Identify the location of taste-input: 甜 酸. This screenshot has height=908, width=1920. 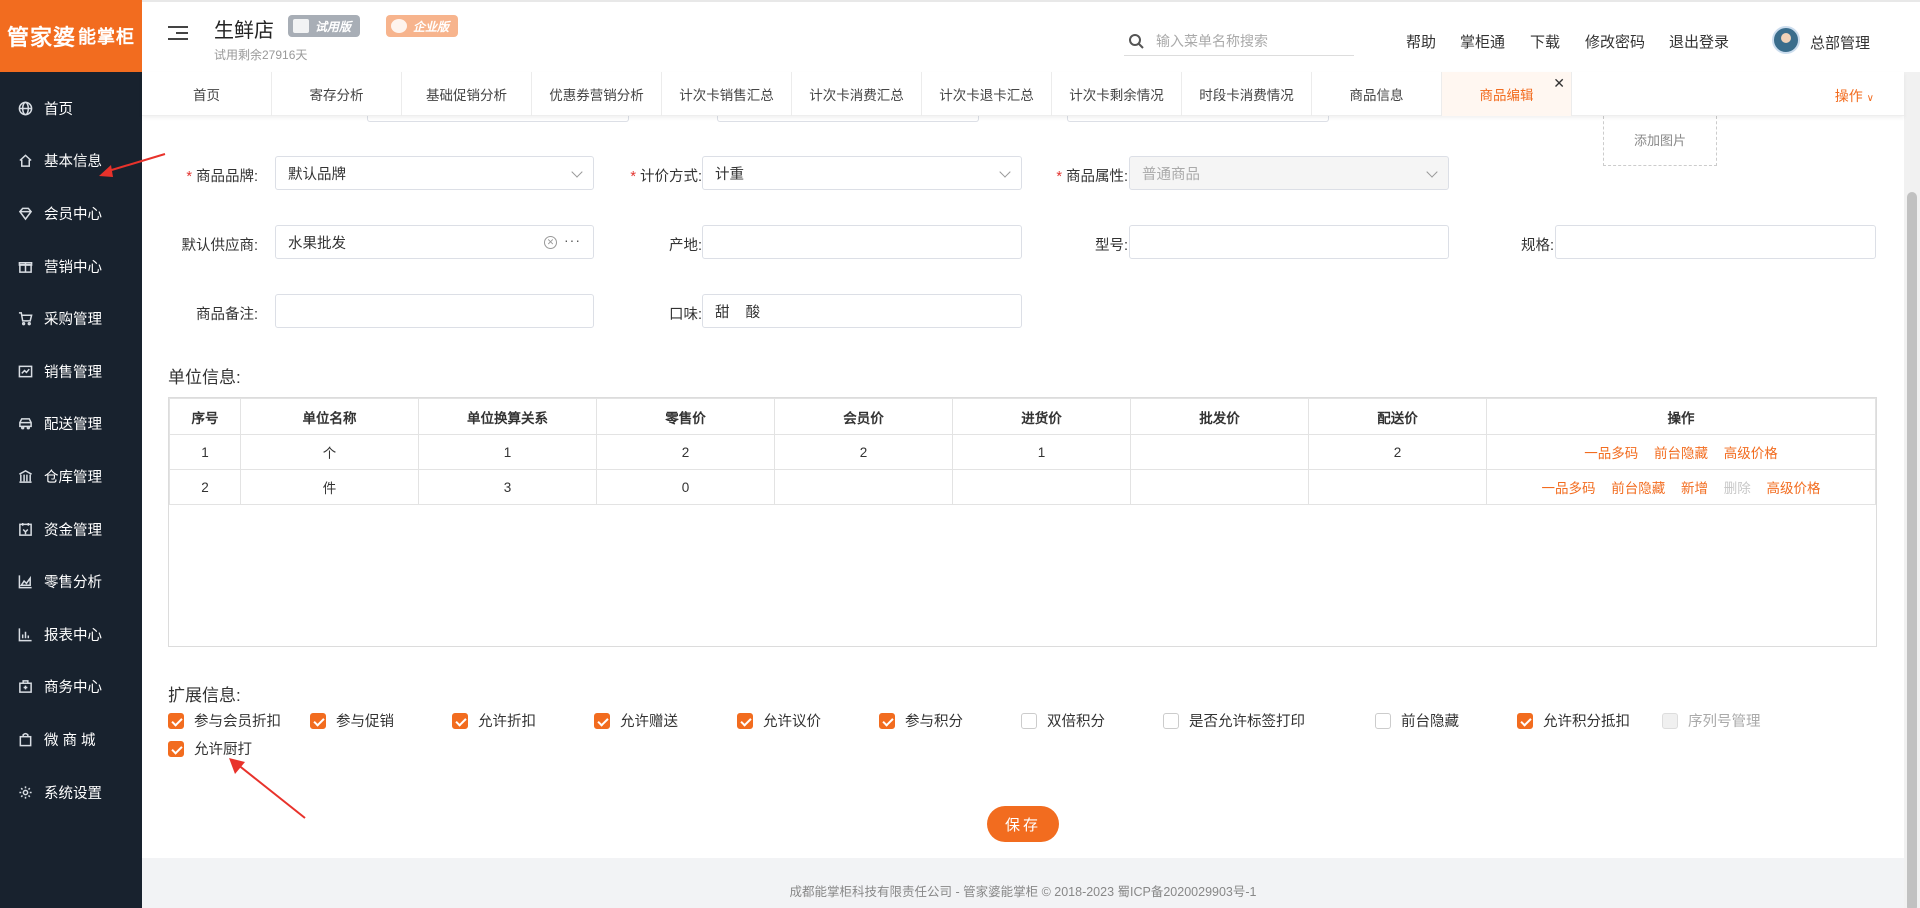
(862, 311).